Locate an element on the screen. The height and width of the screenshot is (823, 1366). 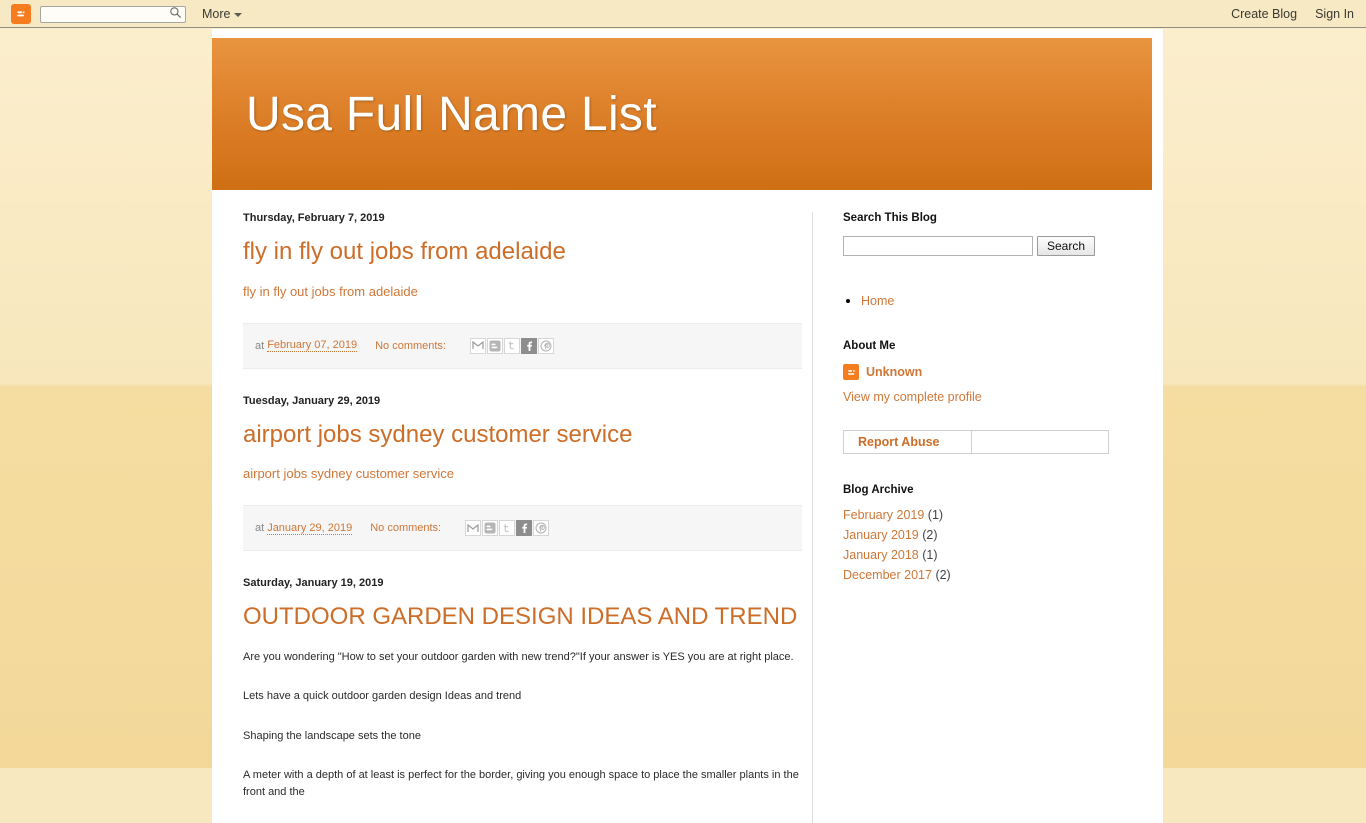
archive-link: January 2019 is located at coordinates (881, 535).